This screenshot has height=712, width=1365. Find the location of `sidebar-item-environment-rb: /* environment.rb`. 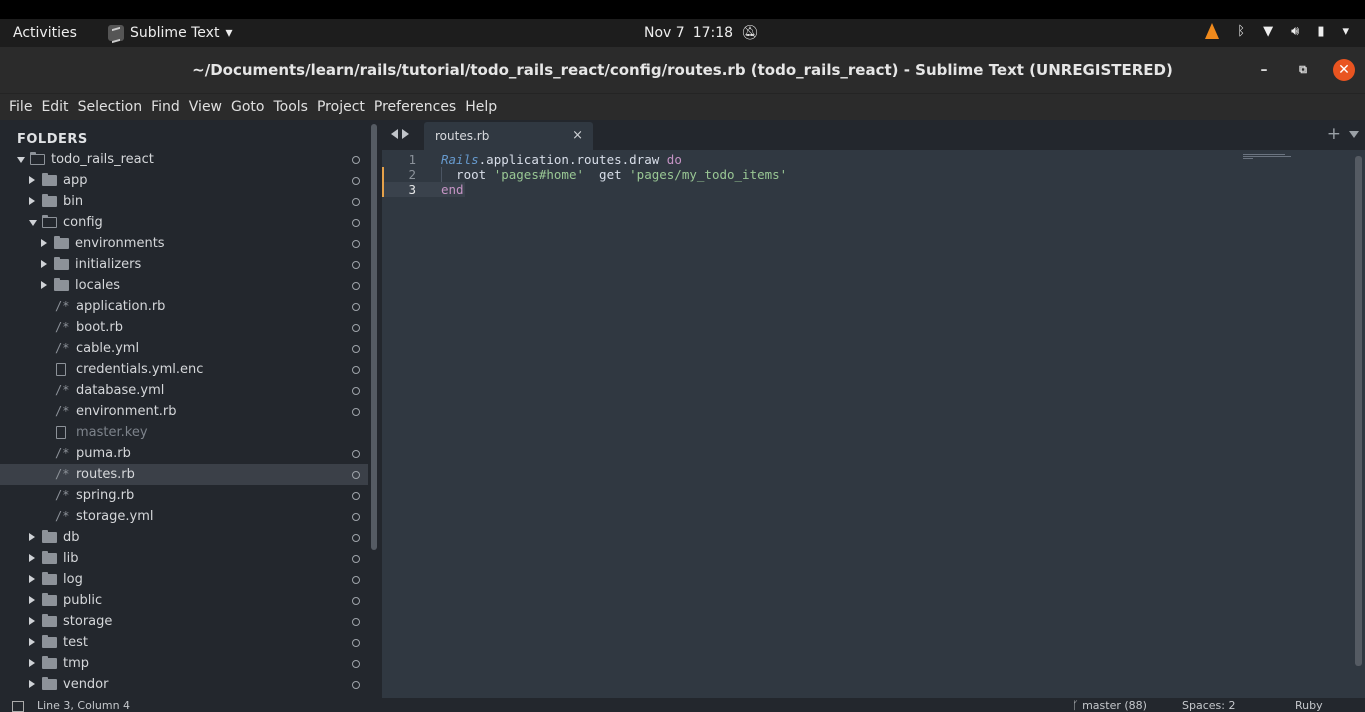

sidebar-item-environment-rb: /* environment.rb is located at coordinates (184, 411).